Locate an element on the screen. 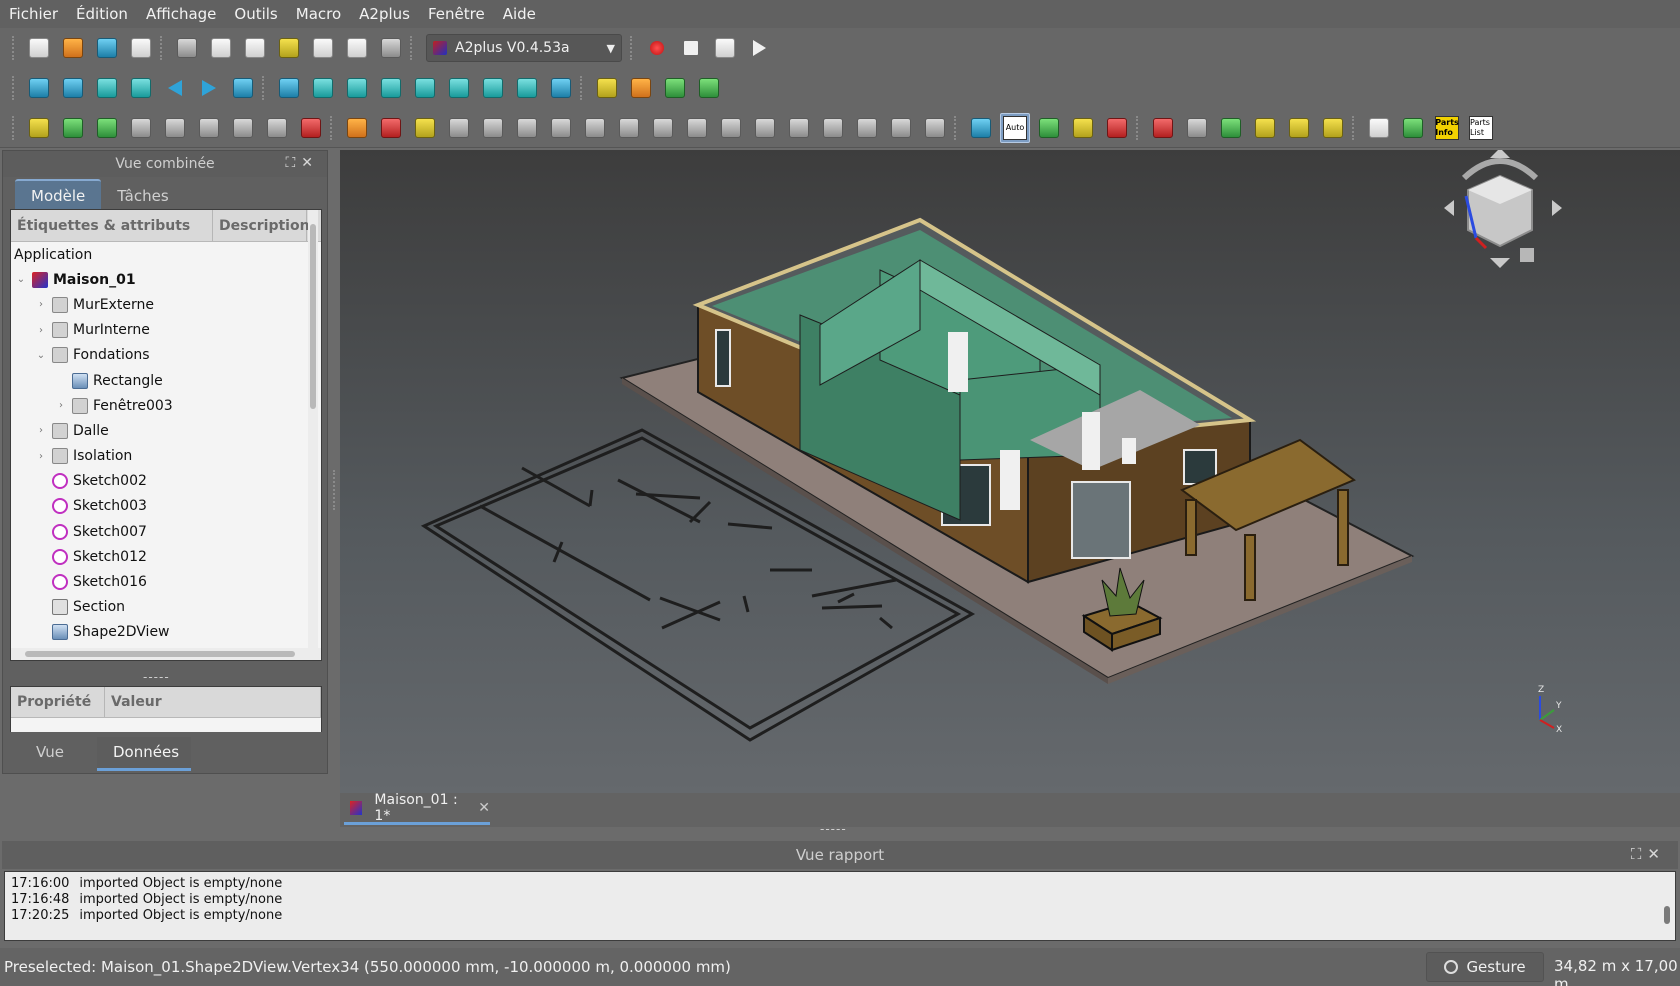 Image resolution: width=1680 pixels, height=986 pixels. open-button is located at coordinates (73, 48).